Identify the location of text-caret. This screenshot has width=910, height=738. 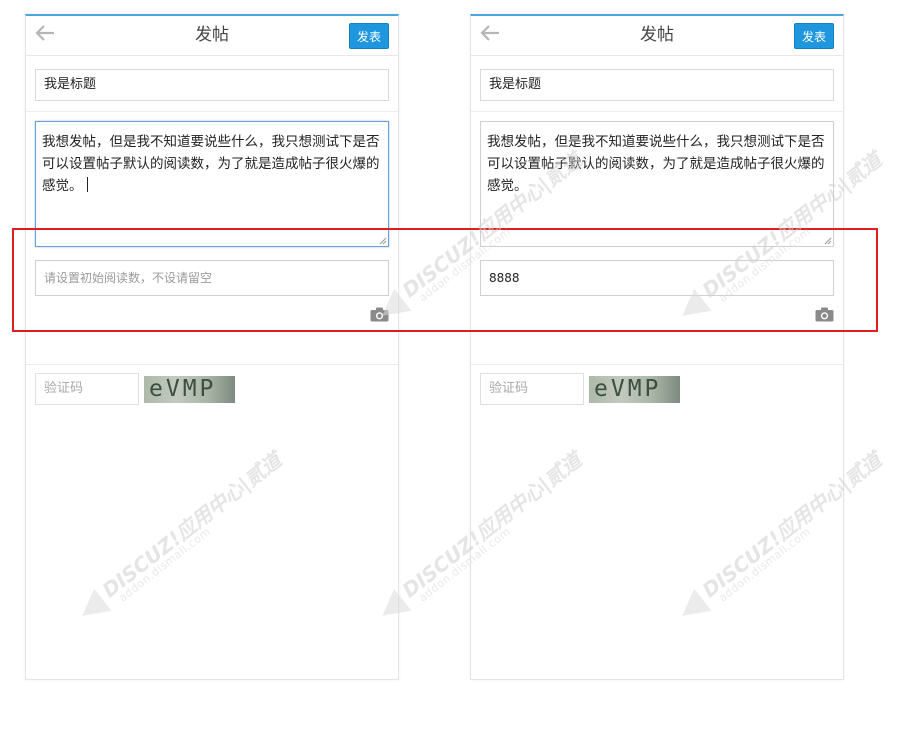
(87, 184).